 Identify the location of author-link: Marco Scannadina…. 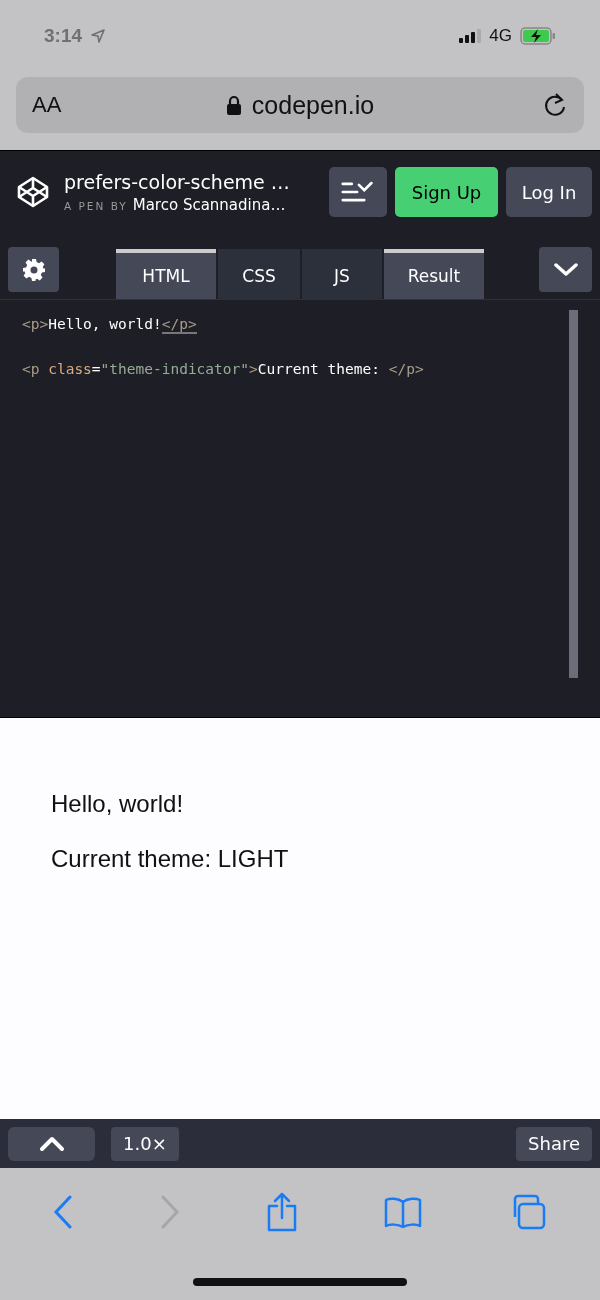
(209, 204).